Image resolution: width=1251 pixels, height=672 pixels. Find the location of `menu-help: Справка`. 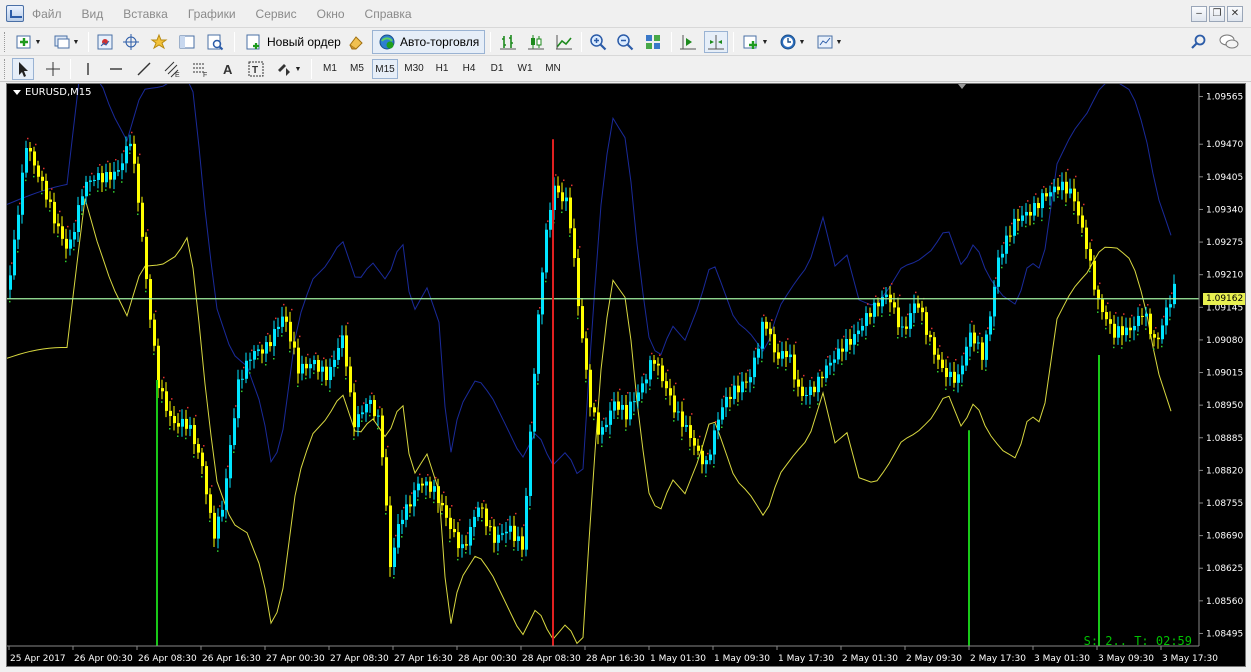

menu-help: Справка is located at coordinates (394, 14).